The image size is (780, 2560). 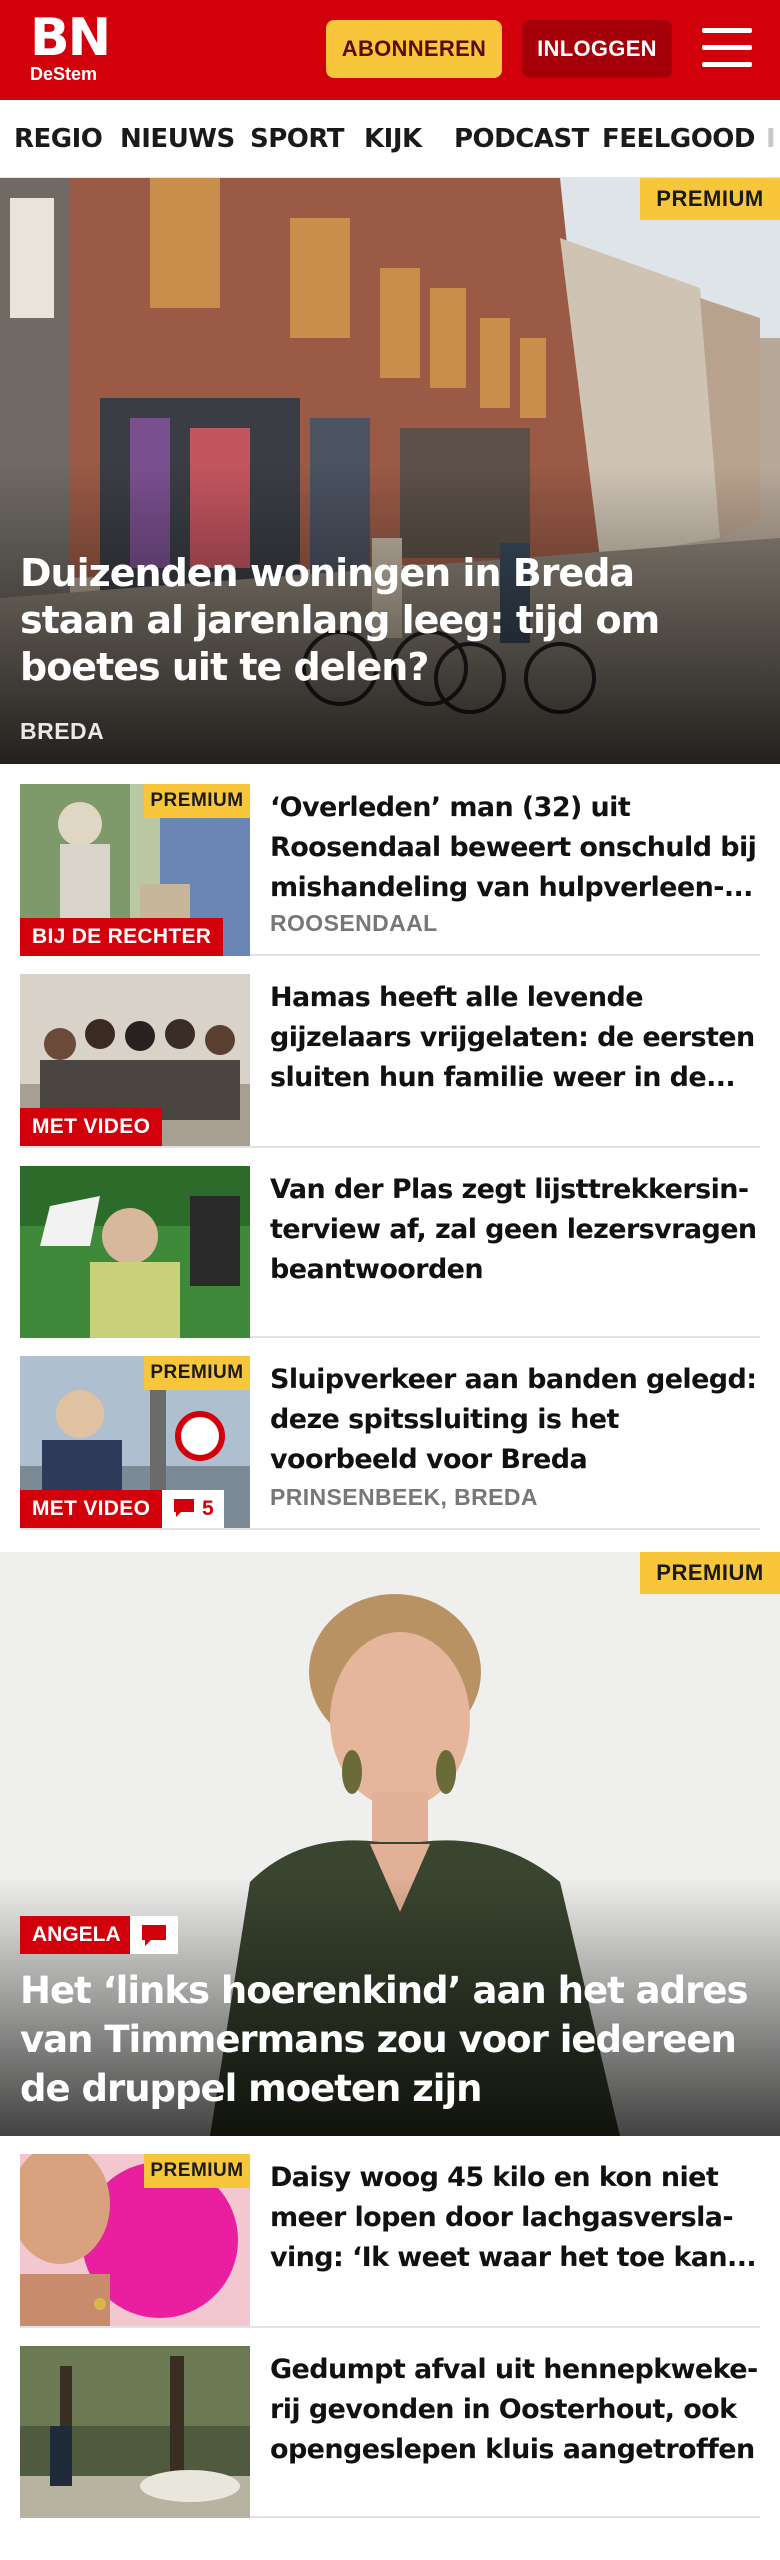 I want to click on nav-item-podcast: PODCAST, so click(x=521, y=138).